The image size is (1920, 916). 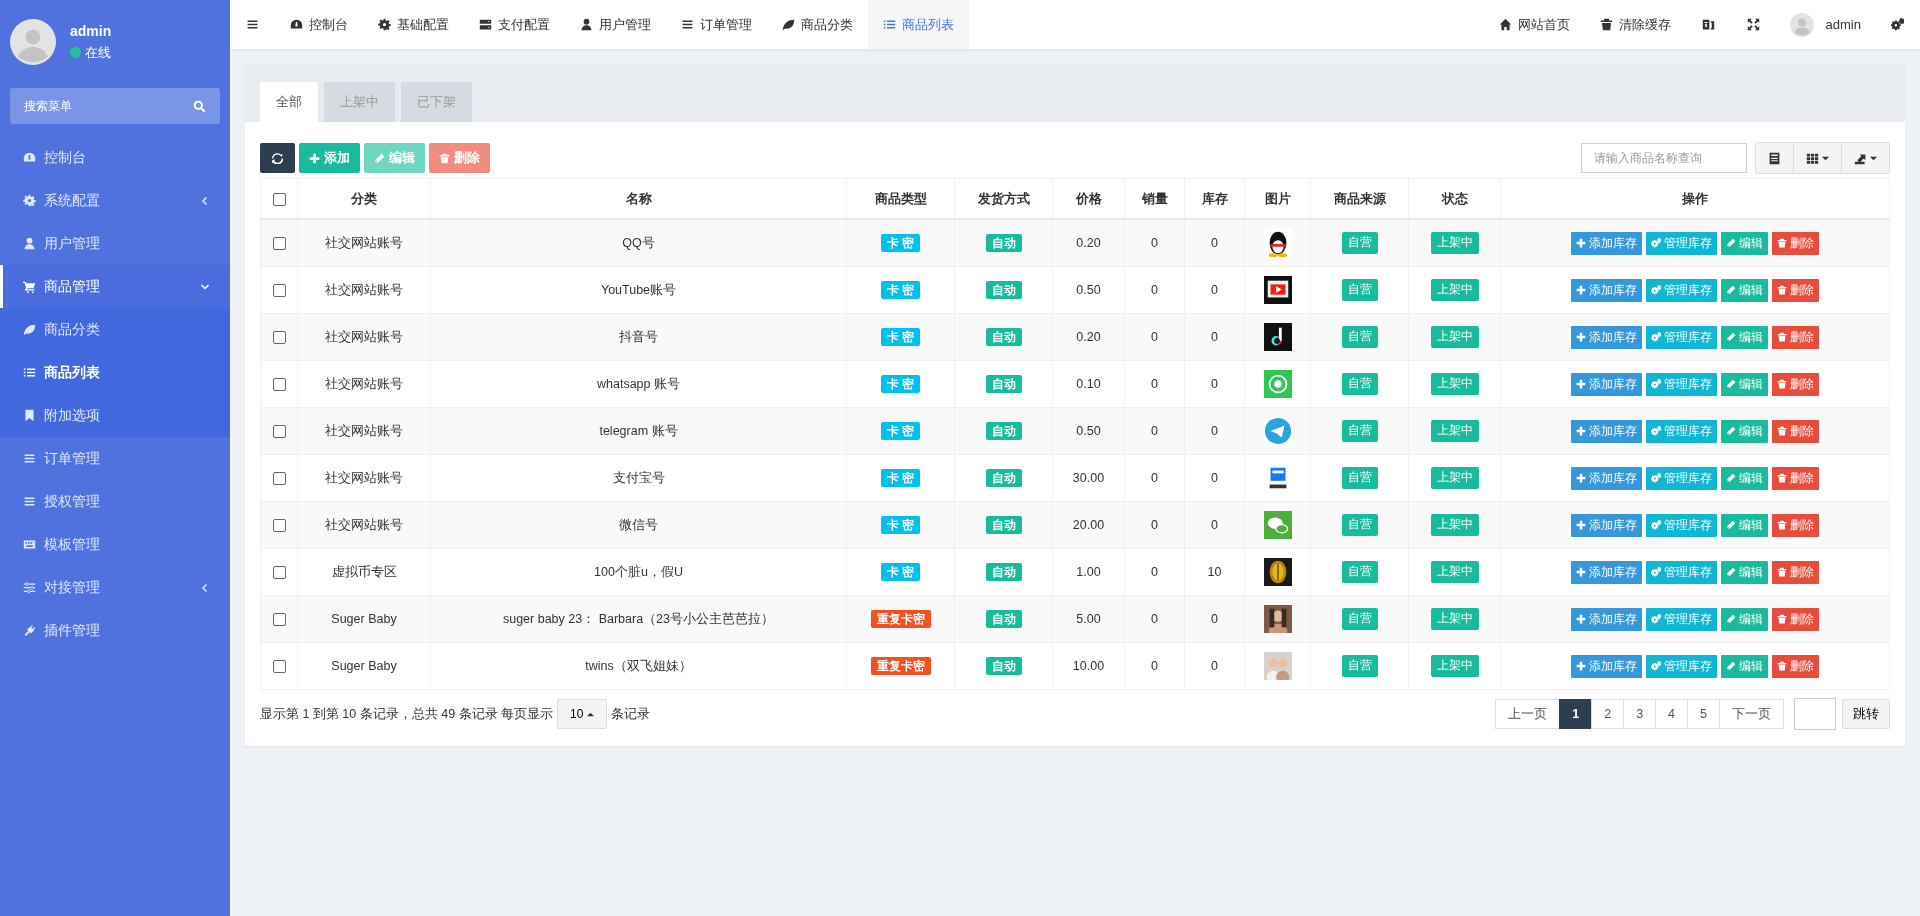 What do you see at coordinates (115, 415) in the screenshot?
I see `sidebar-item: 附加选项` at bounding box center [115, 415].